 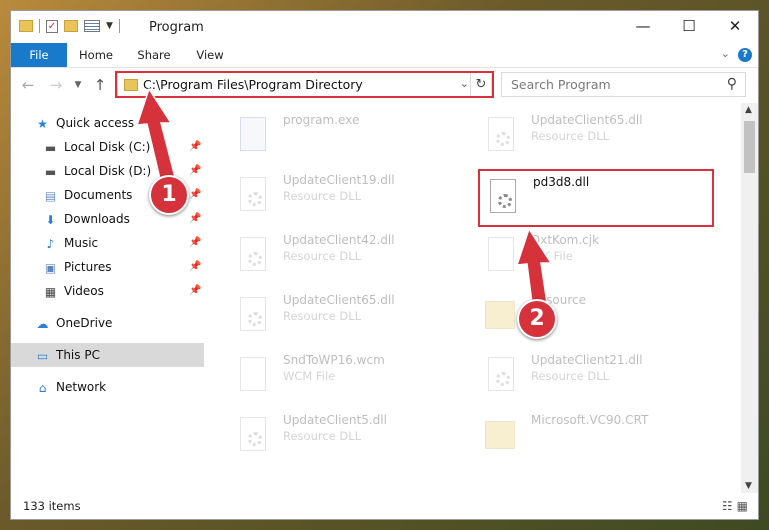 I want to click on view-toggle: ☷▦, so click(x=737, y=506).